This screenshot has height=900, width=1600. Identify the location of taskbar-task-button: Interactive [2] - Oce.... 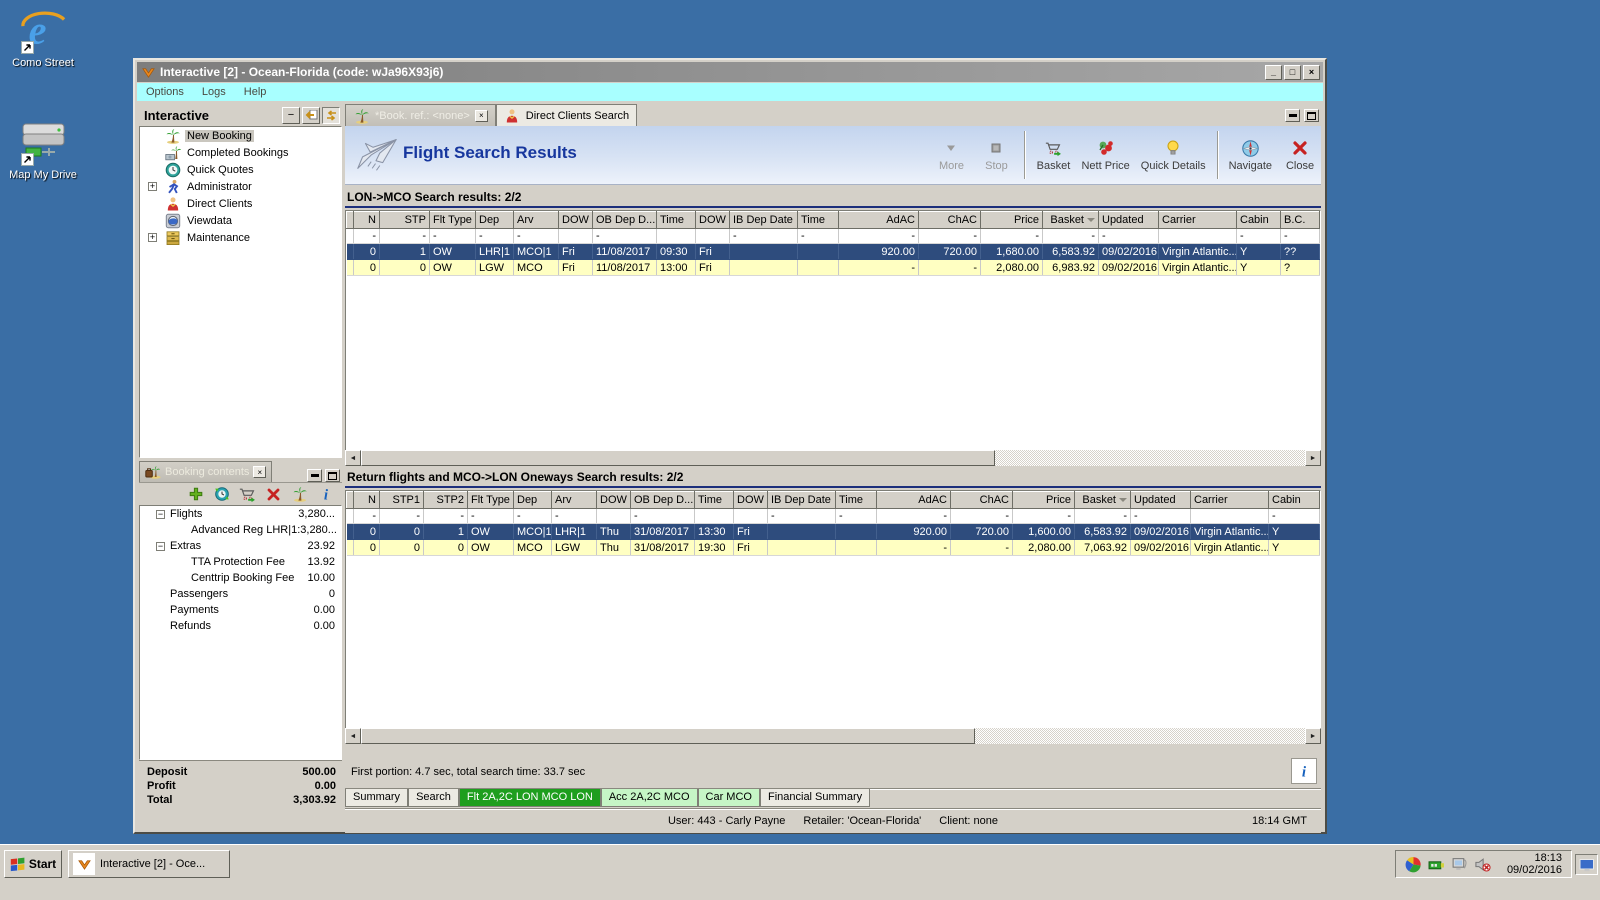
(149, 864).